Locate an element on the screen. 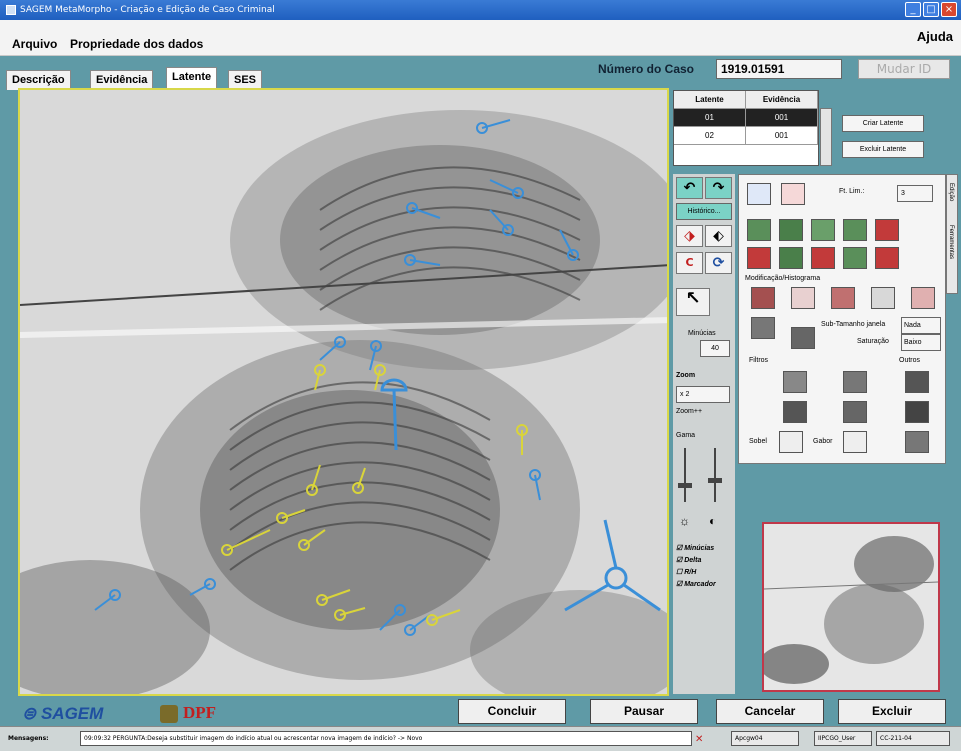 The height and width of the screenshot is (751, 961). sobel-icon is located at coordinates (791, 442).